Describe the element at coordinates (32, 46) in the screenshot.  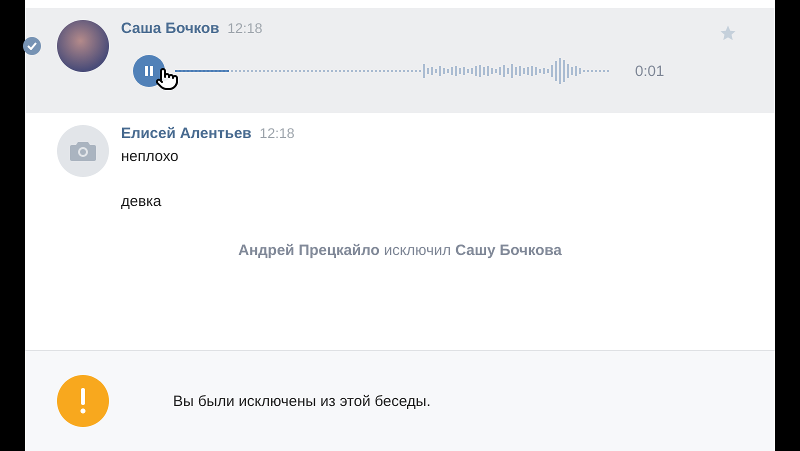
I see `check-icon` at that location.